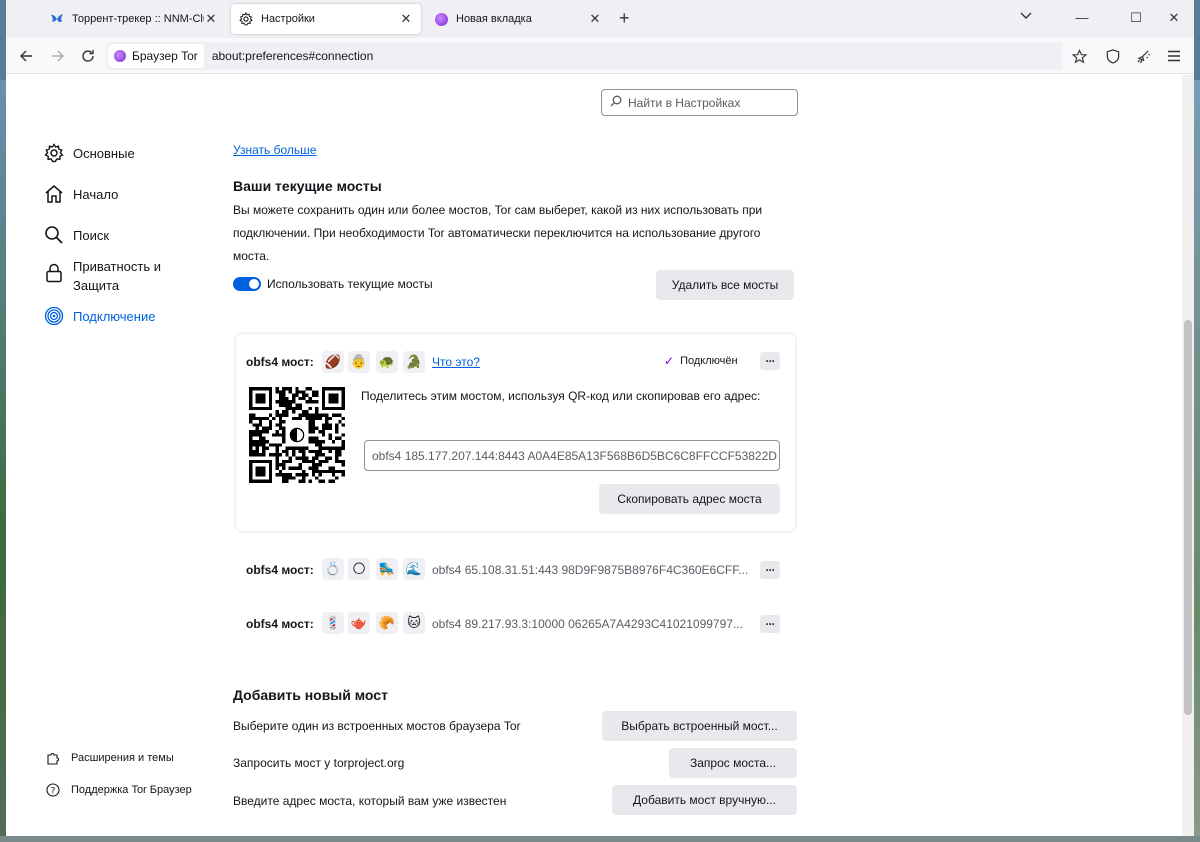 The image size is (1200, 842). I want to click on tab-torrent-tracker: Торрент-трекер :: NNM-Club ✕, so click(134, 19).